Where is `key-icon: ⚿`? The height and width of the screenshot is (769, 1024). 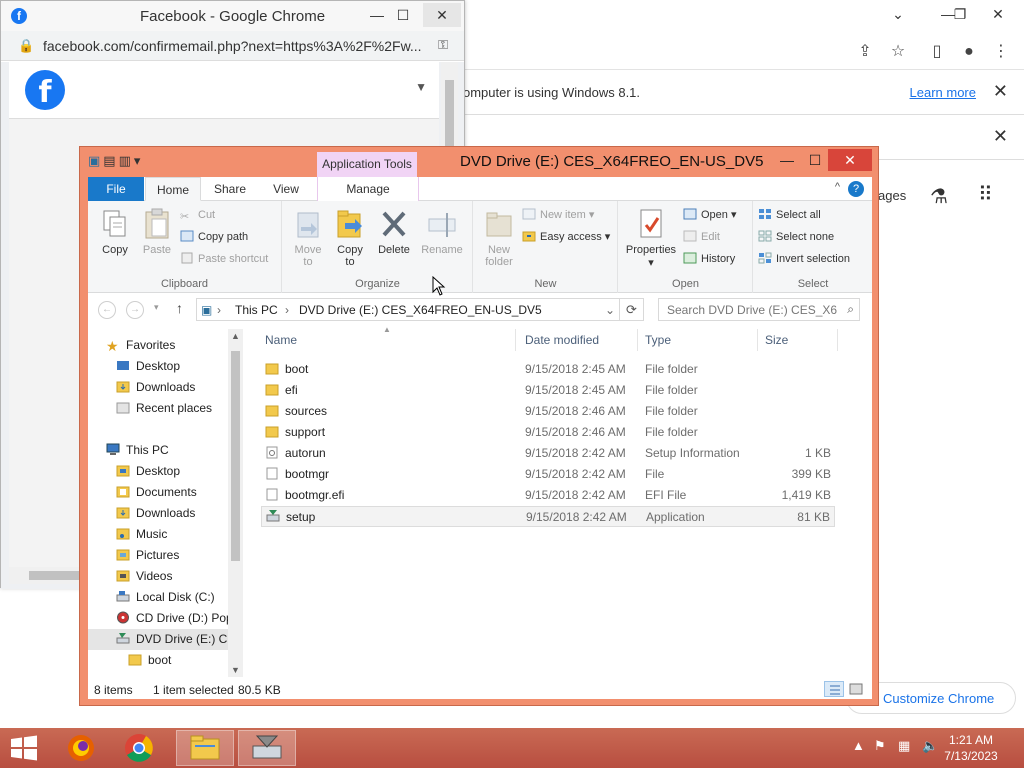
key-icon: ⚿ is located at coordinates (443, 45).